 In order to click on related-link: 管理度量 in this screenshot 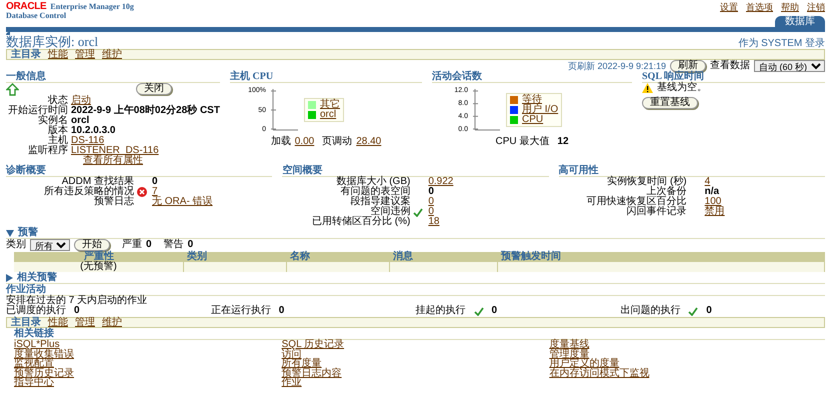, I will do `click(569, 355)`.